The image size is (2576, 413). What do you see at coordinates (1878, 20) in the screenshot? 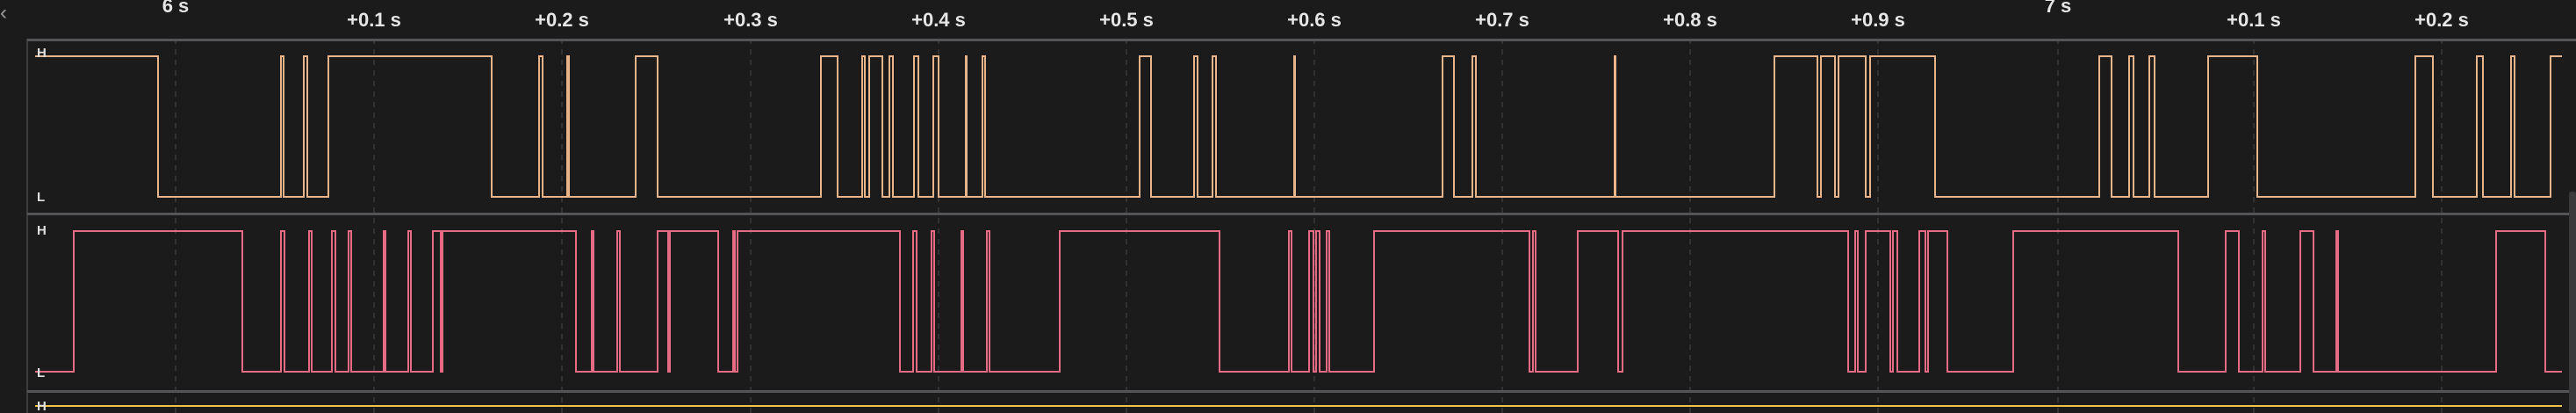
I see `tick-label: +0.9 s` at bounding box center [1878, 20].